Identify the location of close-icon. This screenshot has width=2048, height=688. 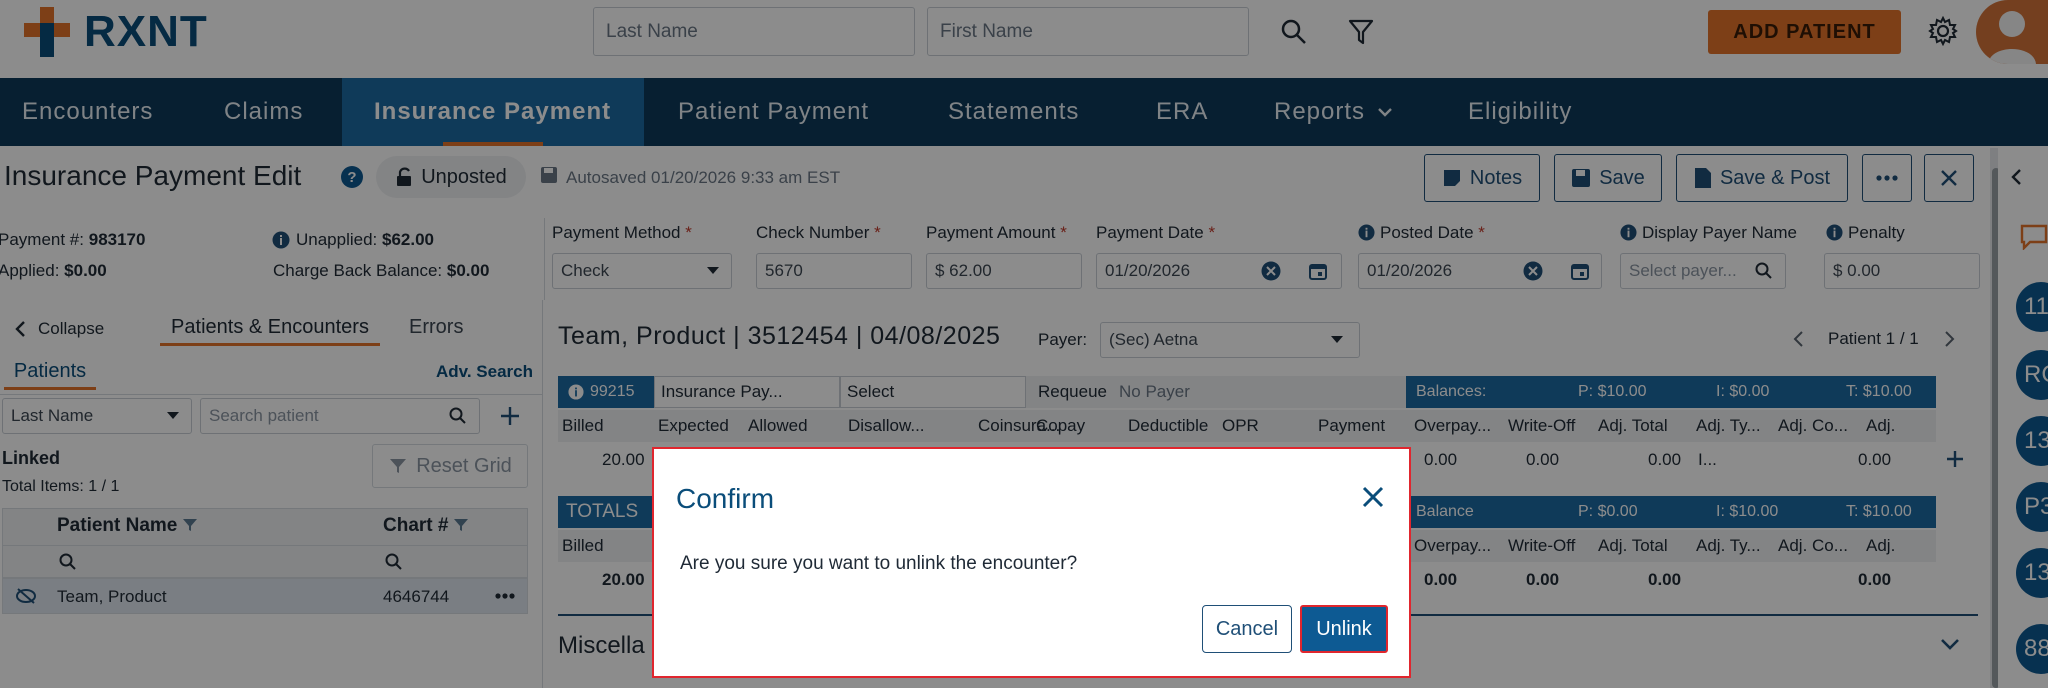
(1373, 497).